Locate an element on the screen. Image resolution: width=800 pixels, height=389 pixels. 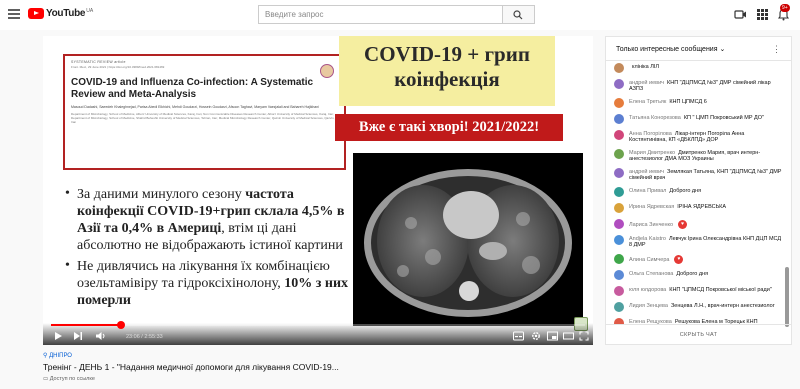
chat-message-body: клініка ЛІЛ is located at coordinates (644, 68).